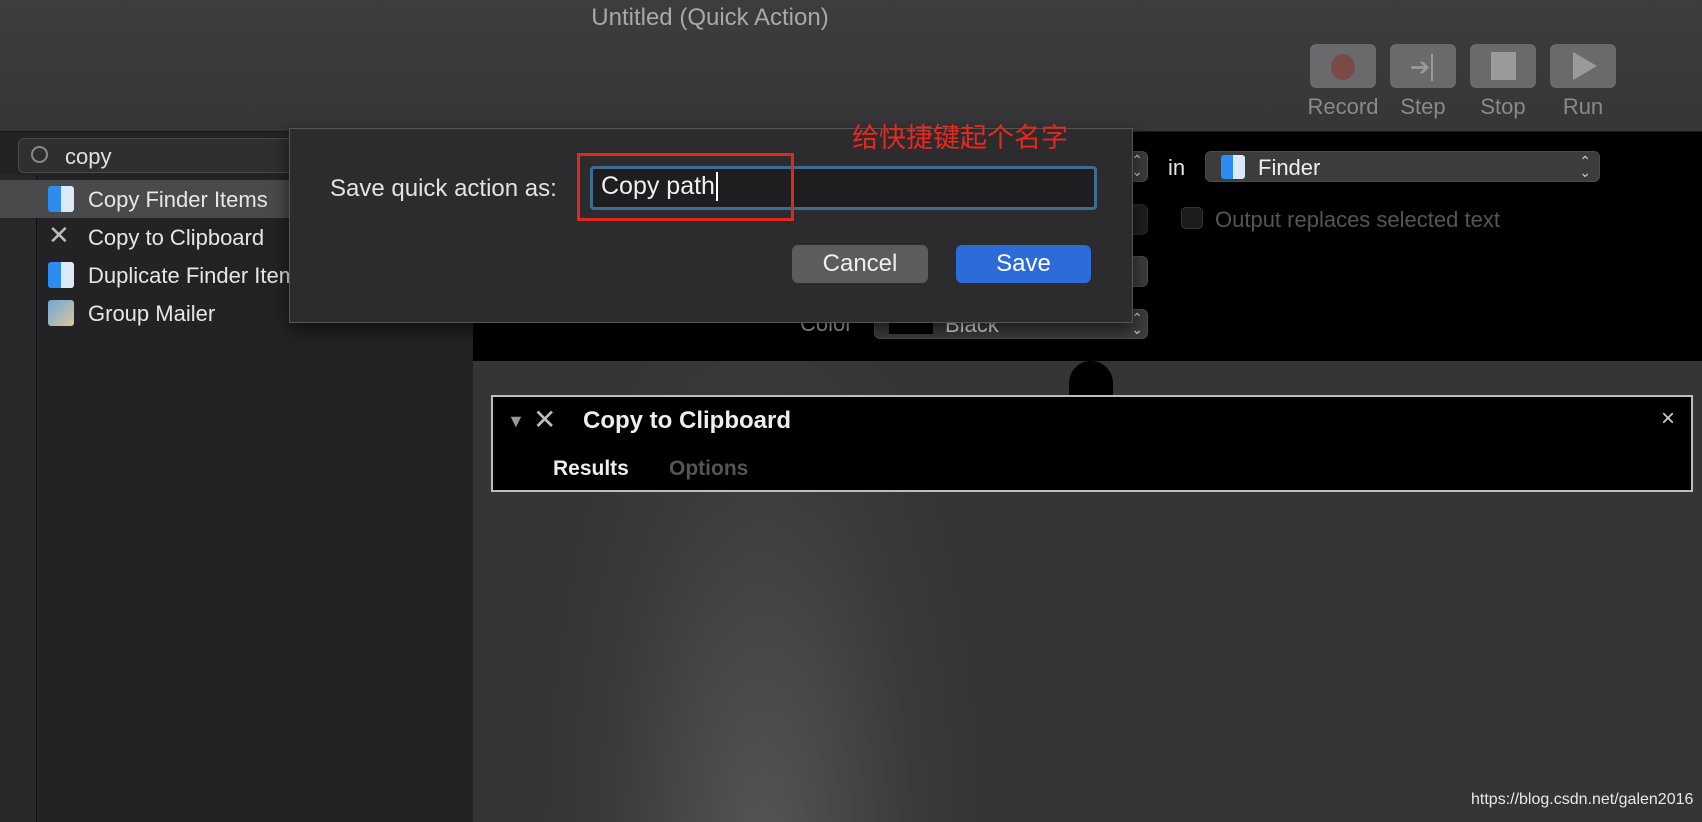  What do you see at coordinates (1402, 166) in the screenshot?
I see `application-popup: Finder ⌃ ⌄` at bounding box center [1402, 166].